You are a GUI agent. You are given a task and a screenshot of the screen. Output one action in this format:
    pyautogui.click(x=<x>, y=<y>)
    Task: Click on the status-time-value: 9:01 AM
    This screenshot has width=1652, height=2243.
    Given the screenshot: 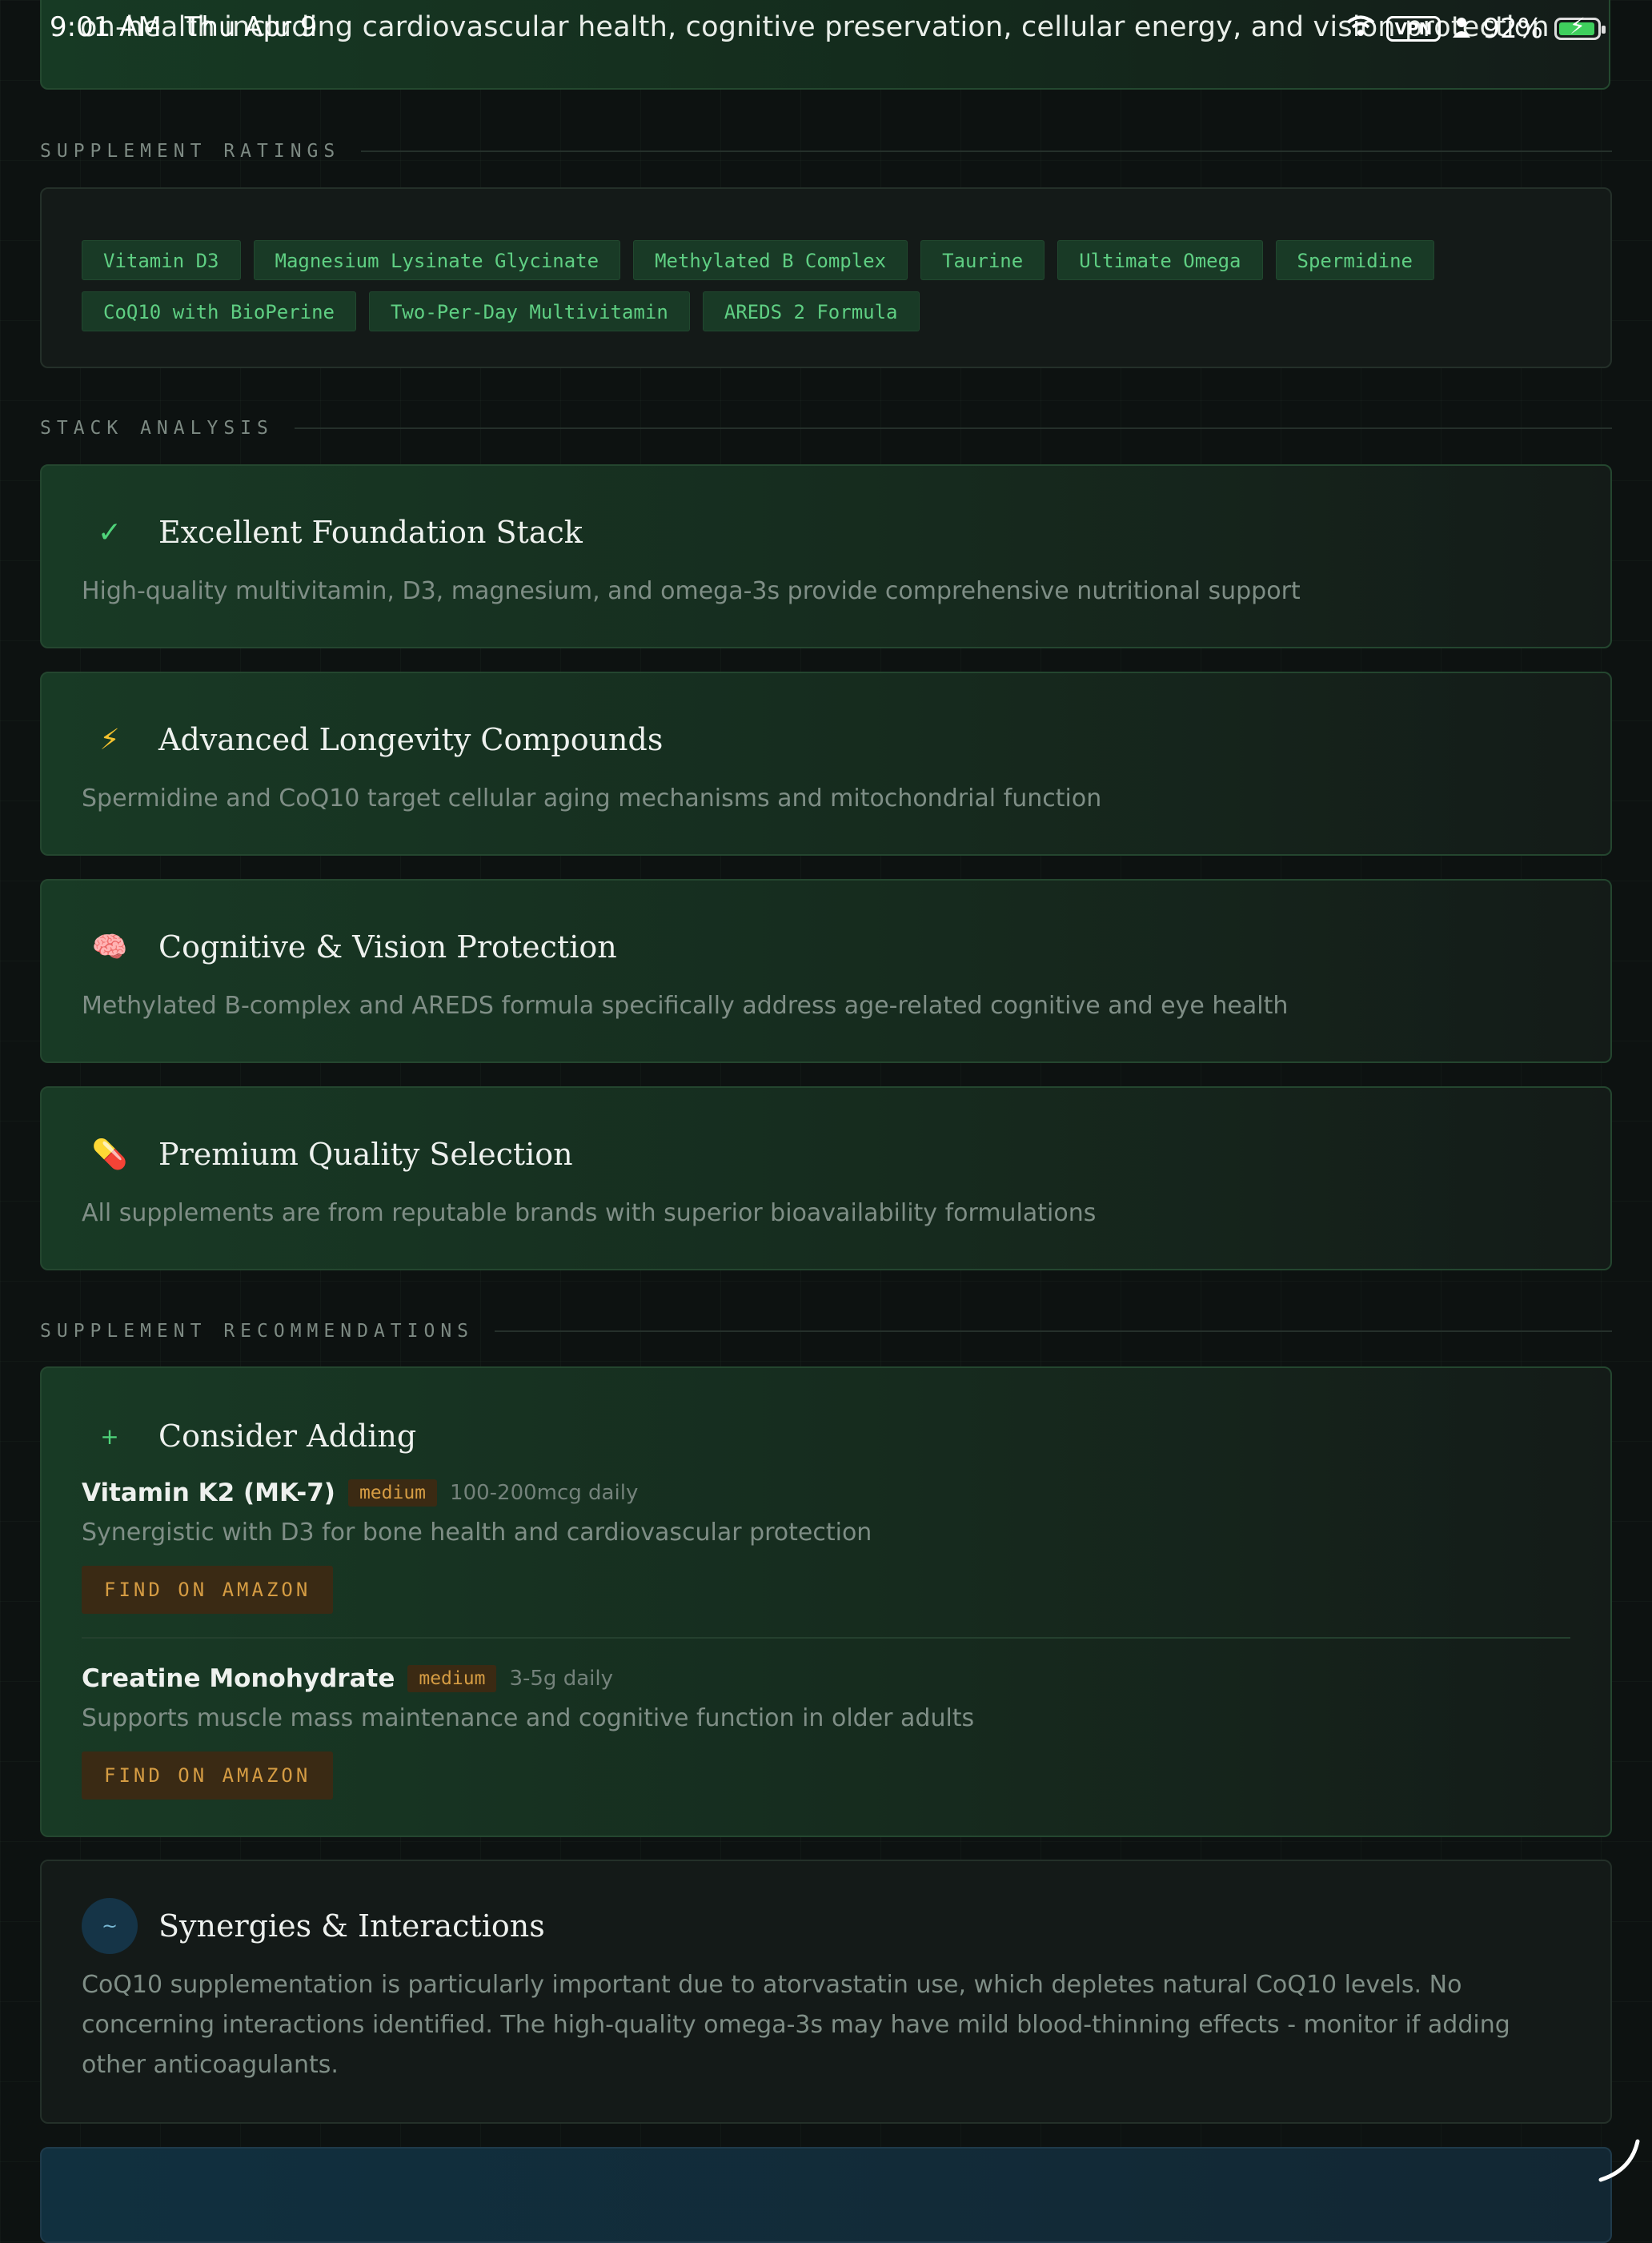 What is the action you would take?
    pyautogui.click(x=106, y=27)
    